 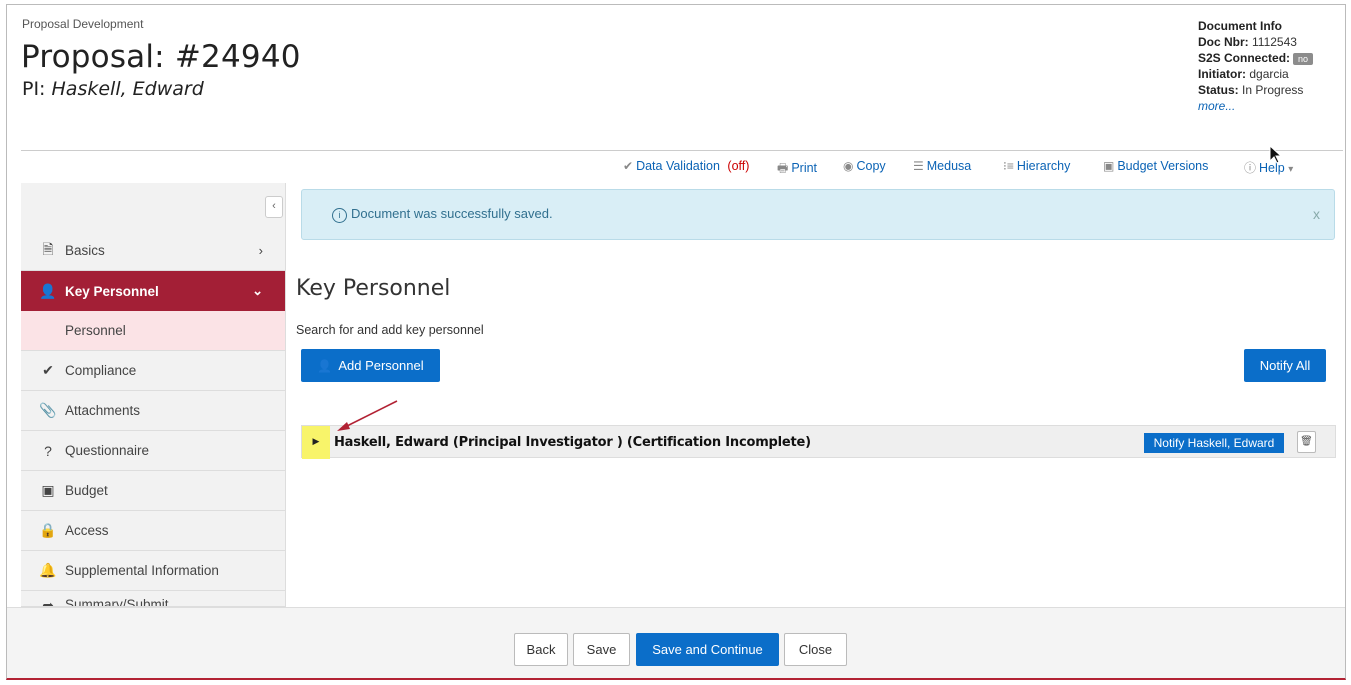 I want to click on print-link: 🖶 Print, so click(x=797, y=169).